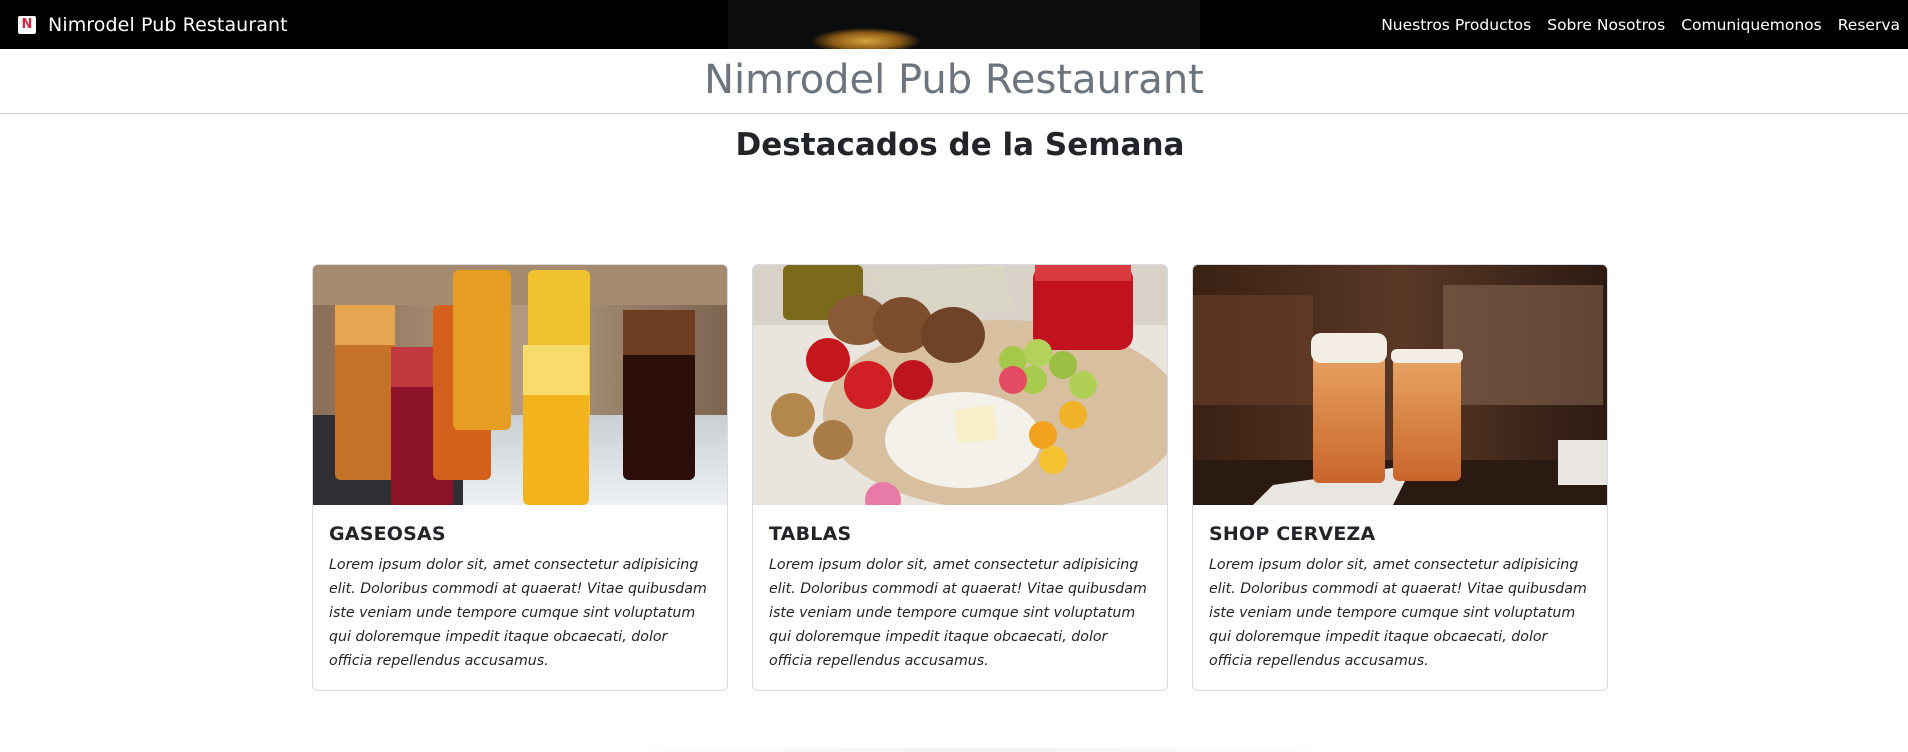  I want to click on card-title: GASEOSAS, so click(387, 534).